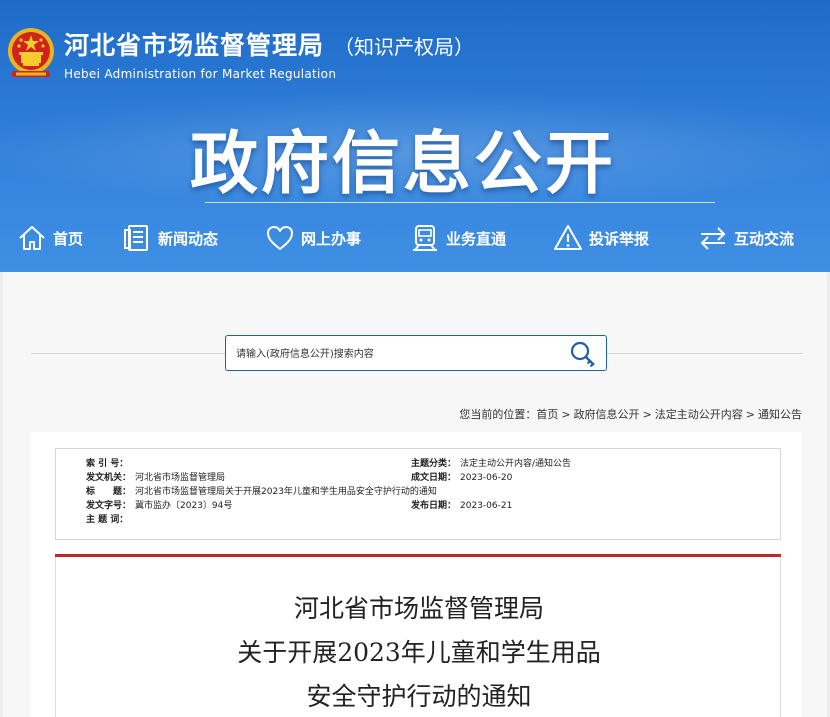 The height and width of the screenshot is (717, 830). Describe the element at coordinates (425, 238) in the screenshot. I see `train-icon` at that location.